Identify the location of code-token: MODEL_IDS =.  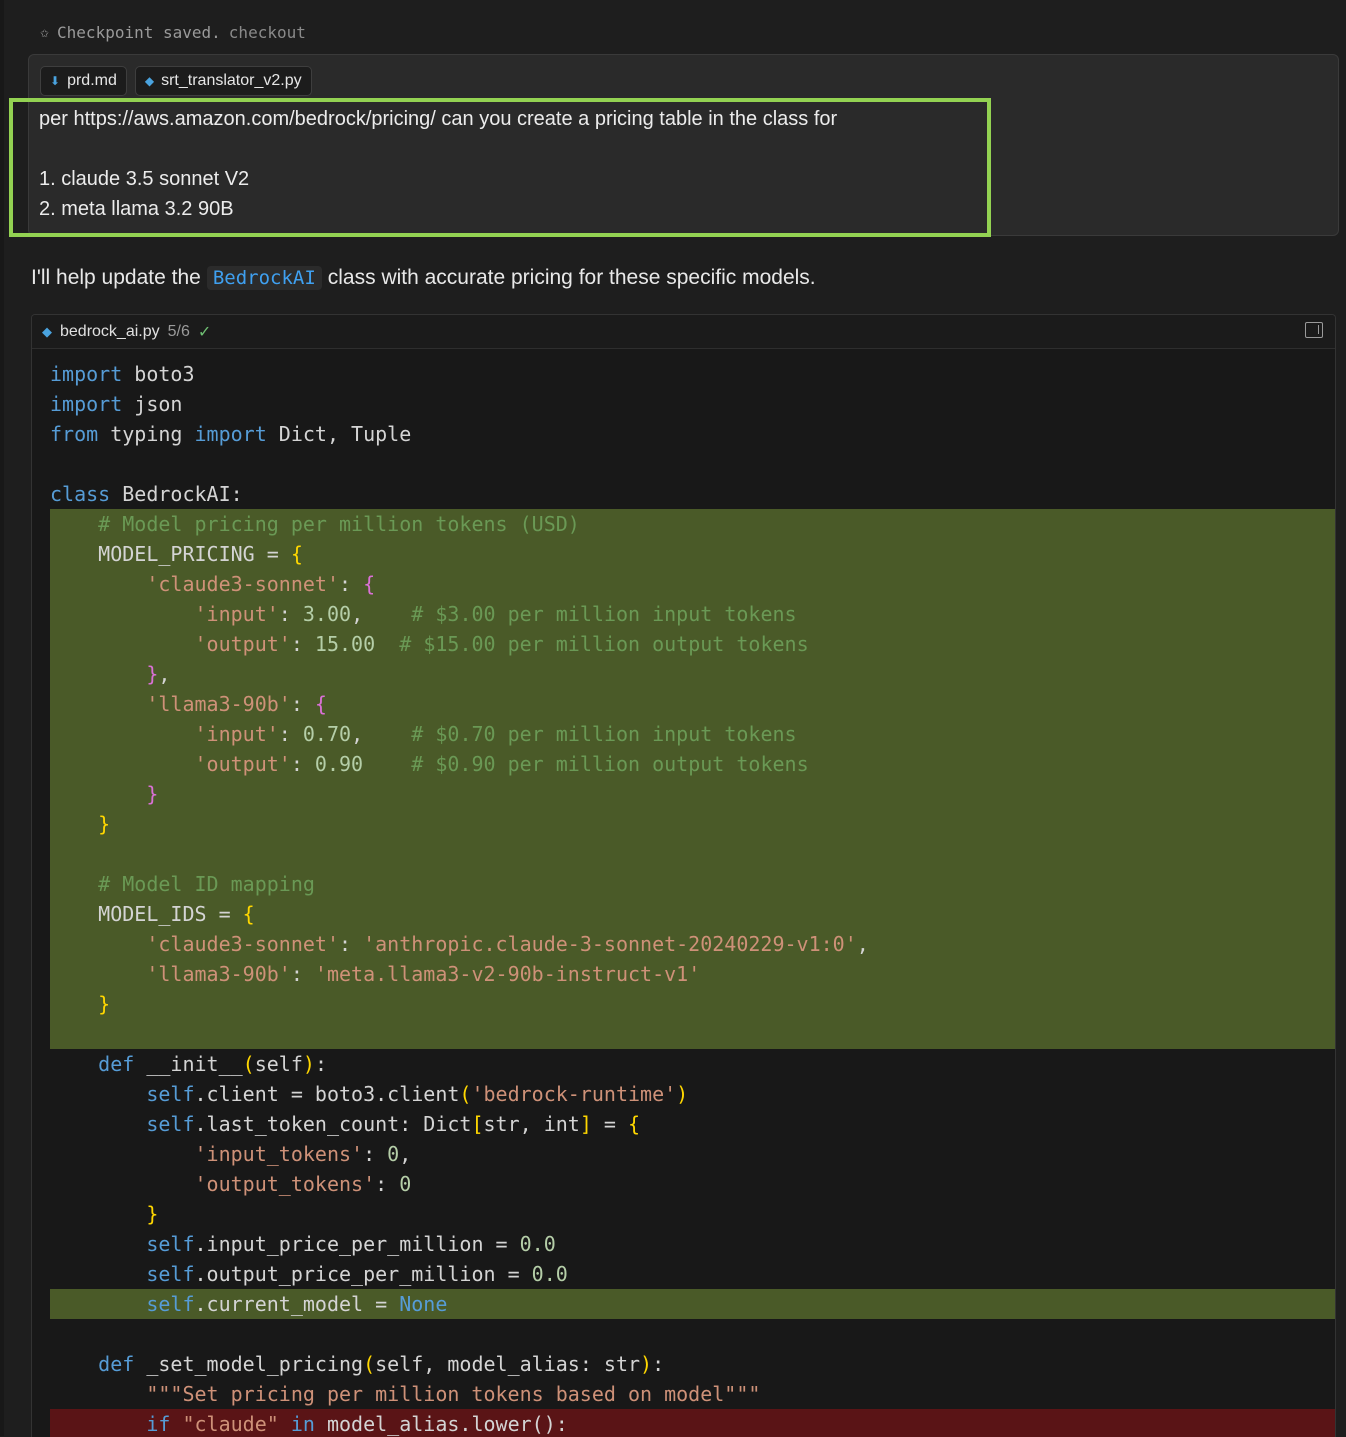
(146, 914).